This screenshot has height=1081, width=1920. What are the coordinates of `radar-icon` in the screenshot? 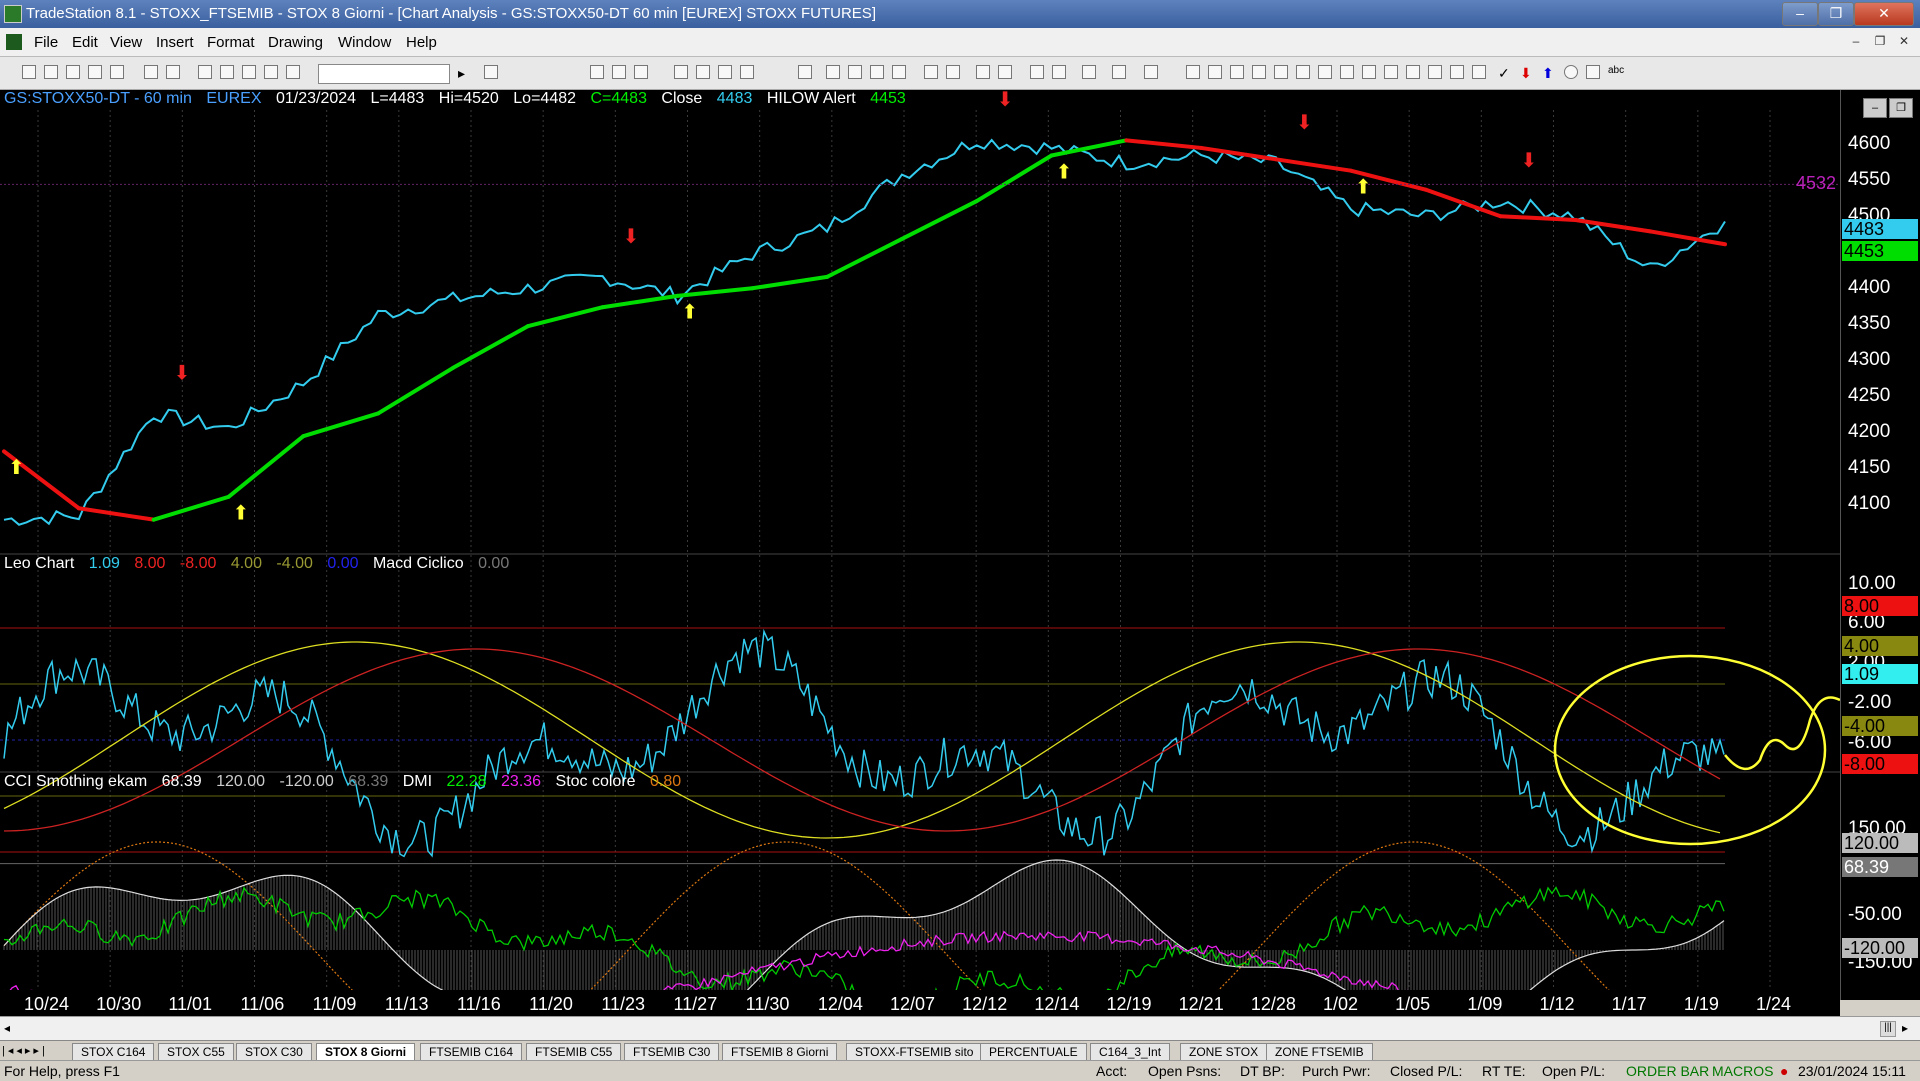 It's located at (805, 72).